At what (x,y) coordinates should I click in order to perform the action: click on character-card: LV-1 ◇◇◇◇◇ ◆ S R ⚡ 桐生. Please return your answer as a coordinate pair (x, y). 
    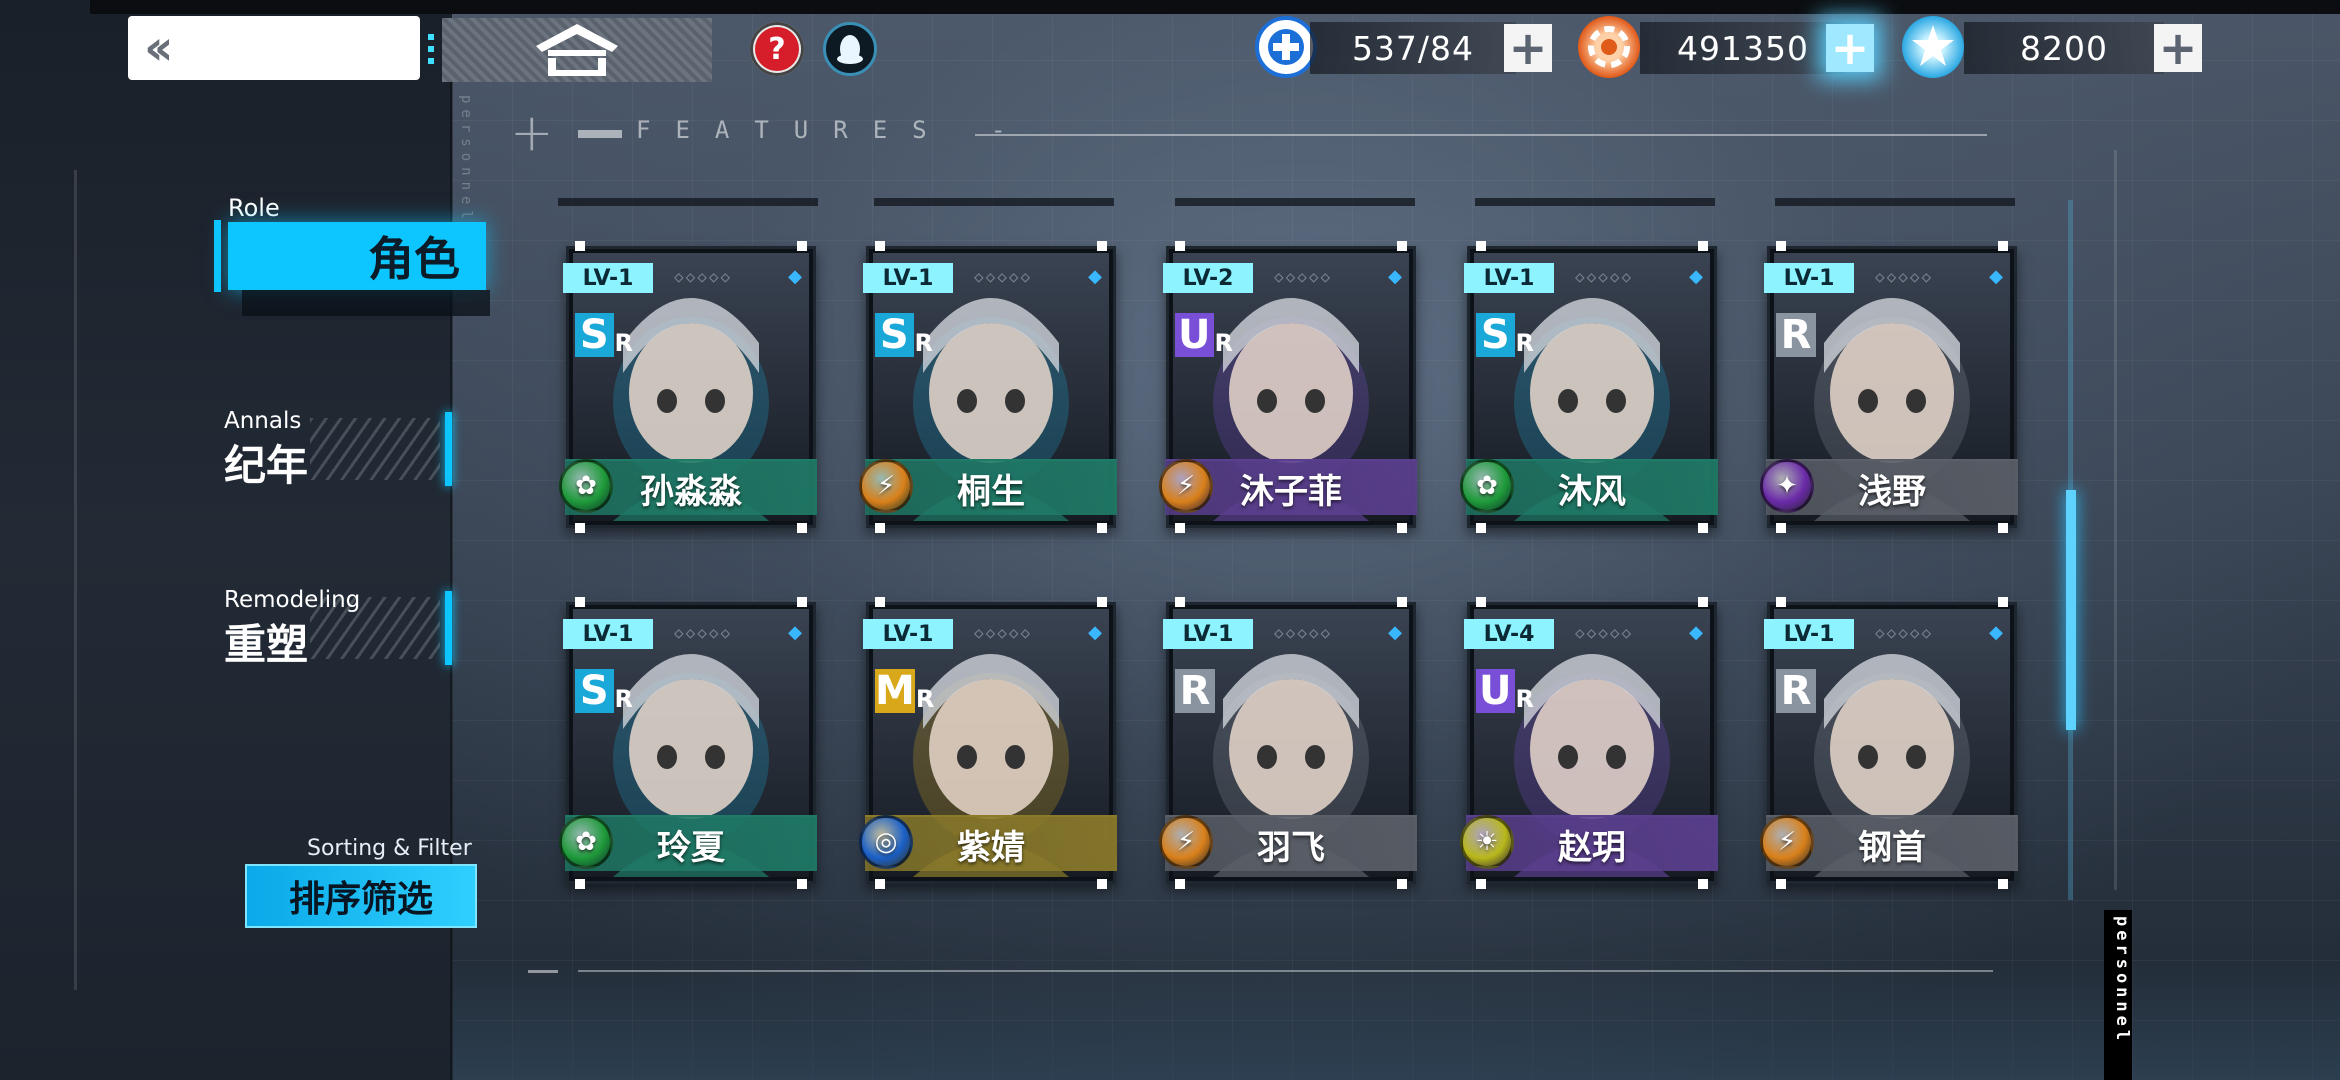
    Looking at the image, I should click on (988, 387).